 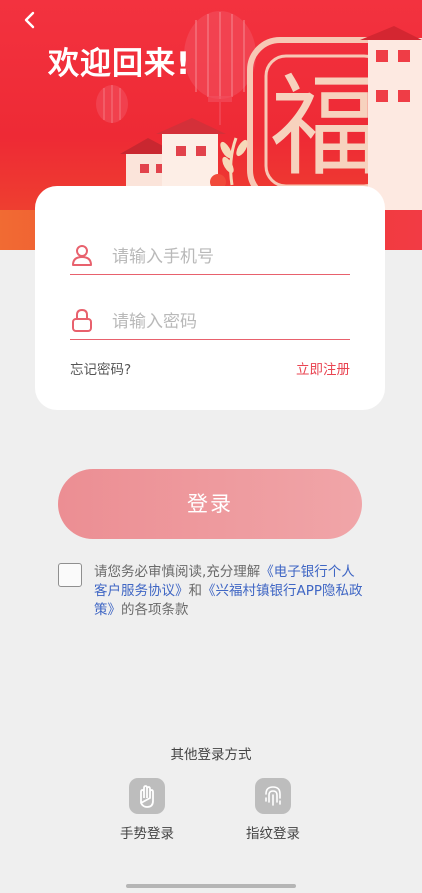 What do you see at coordinates (323, 368) in the screenshot?
I see `register-link: 立即注册` at bounding box center [323, 368].